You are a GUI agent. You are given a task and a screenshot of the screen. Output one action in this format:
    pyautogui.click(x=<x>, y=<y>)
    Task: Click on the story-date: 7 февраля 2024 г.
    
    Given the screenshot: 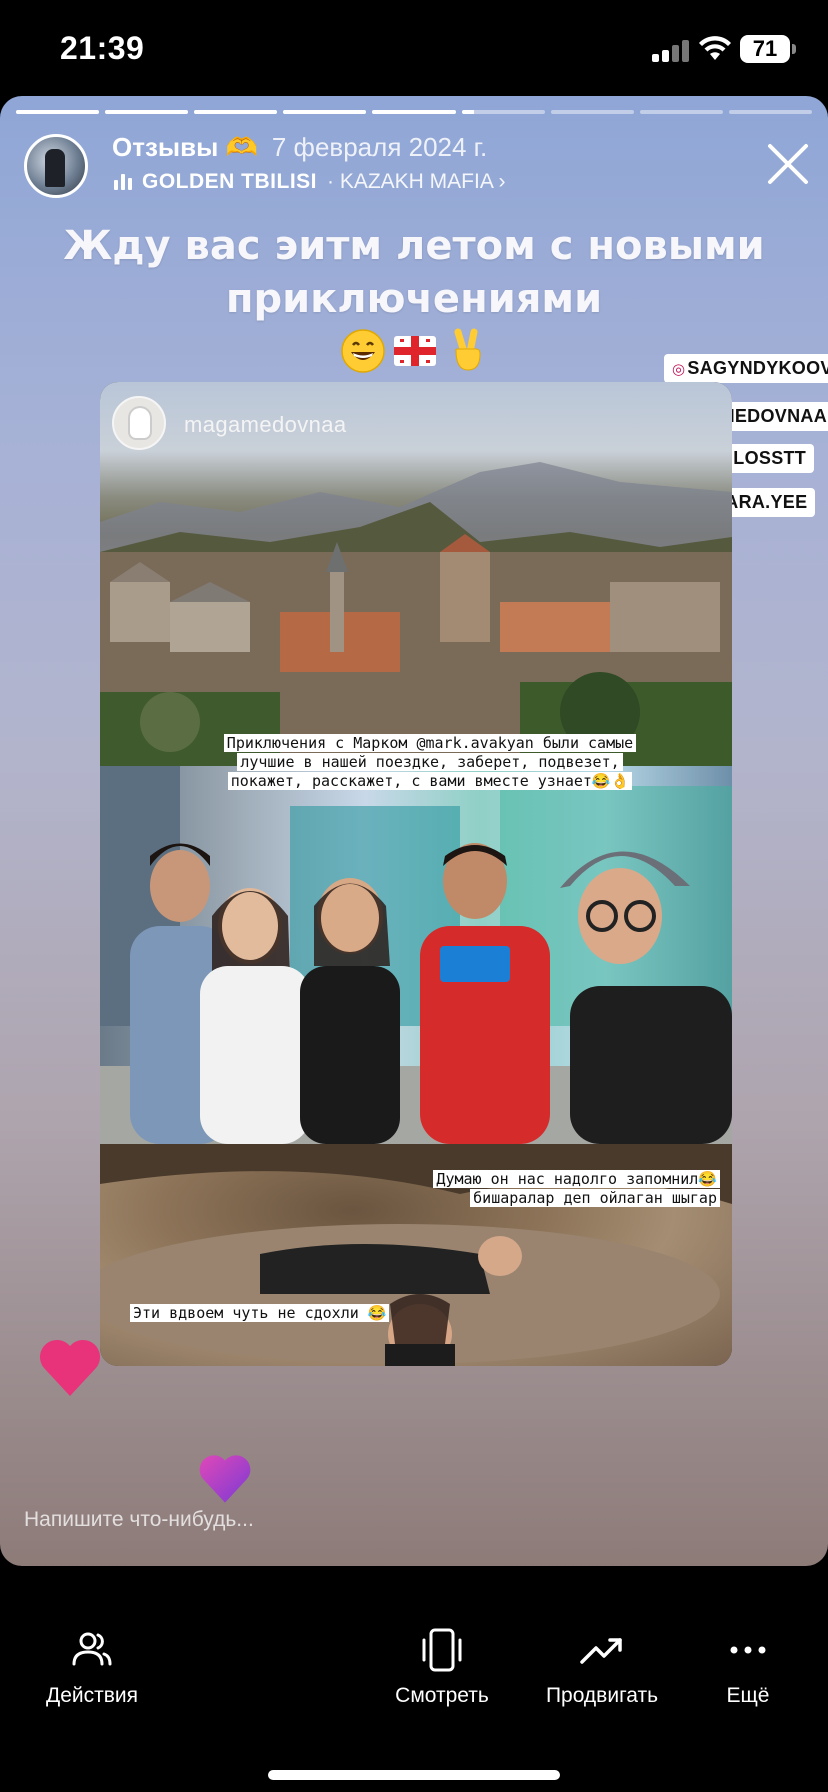 What is the action you would take?
    pyautogui.click(x=379, y=147)
    